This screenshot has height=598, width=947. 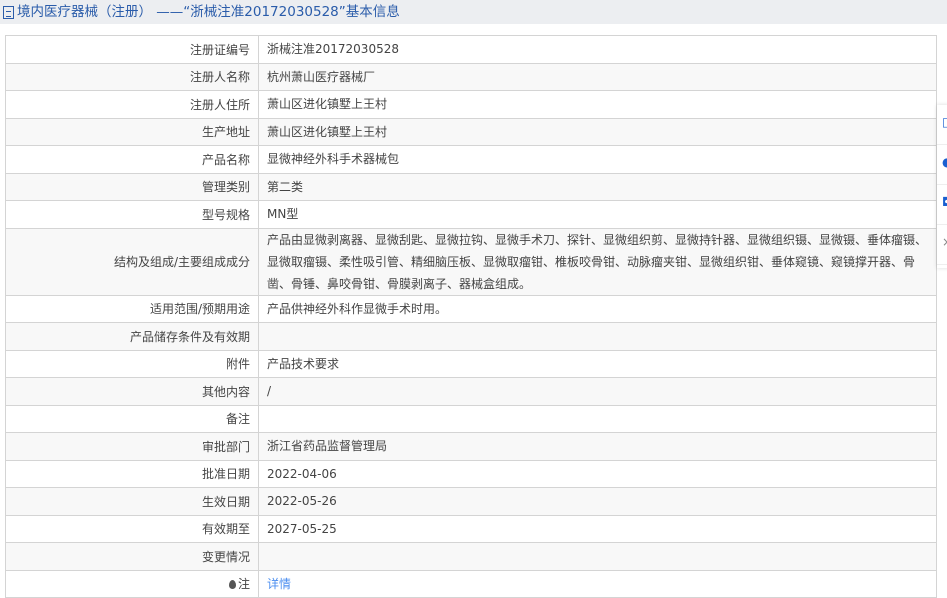 I want to click on table-row: 附件 产品技术要求, so click(x=471, y=363).